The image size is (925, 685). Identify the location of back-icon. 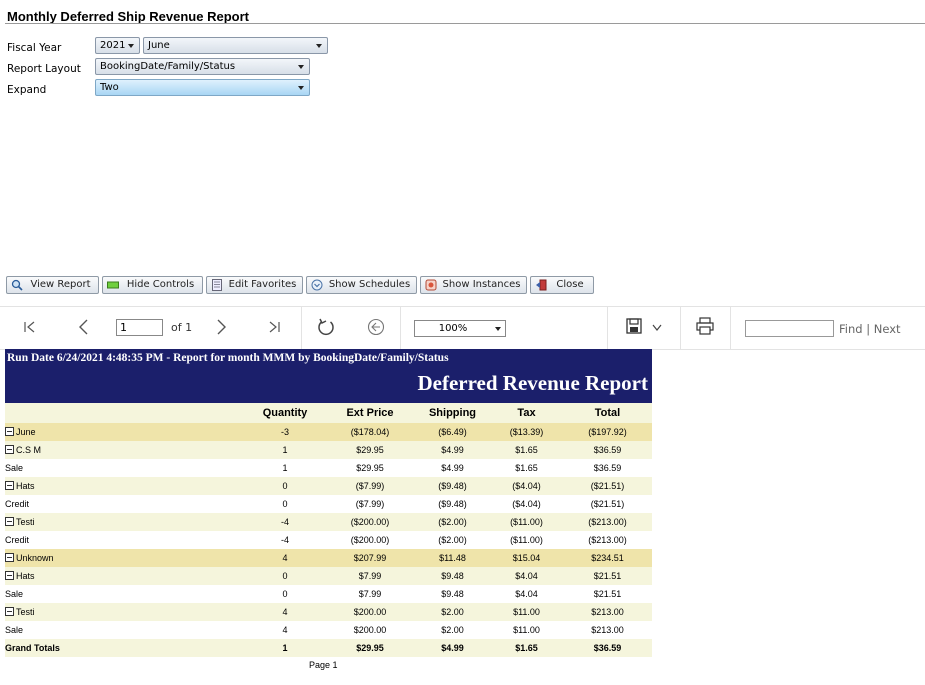
(376, 327).